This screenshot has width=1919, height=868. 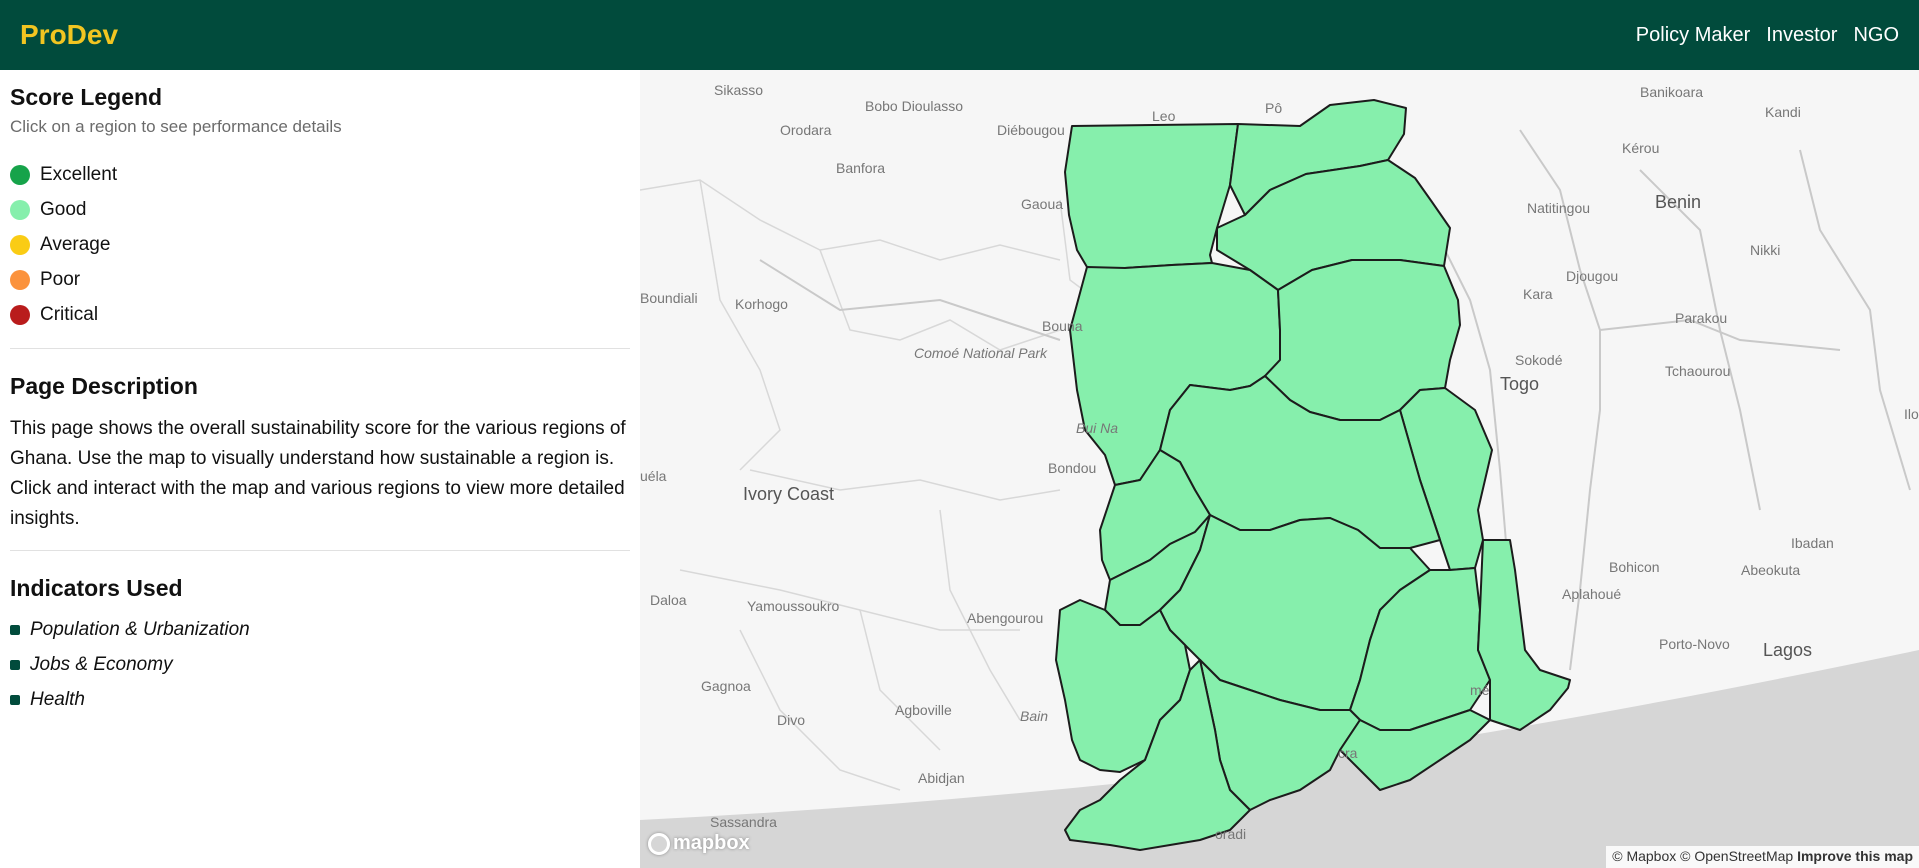 I want to click on map-label: Natitingou, so click(x=1559, y=208).